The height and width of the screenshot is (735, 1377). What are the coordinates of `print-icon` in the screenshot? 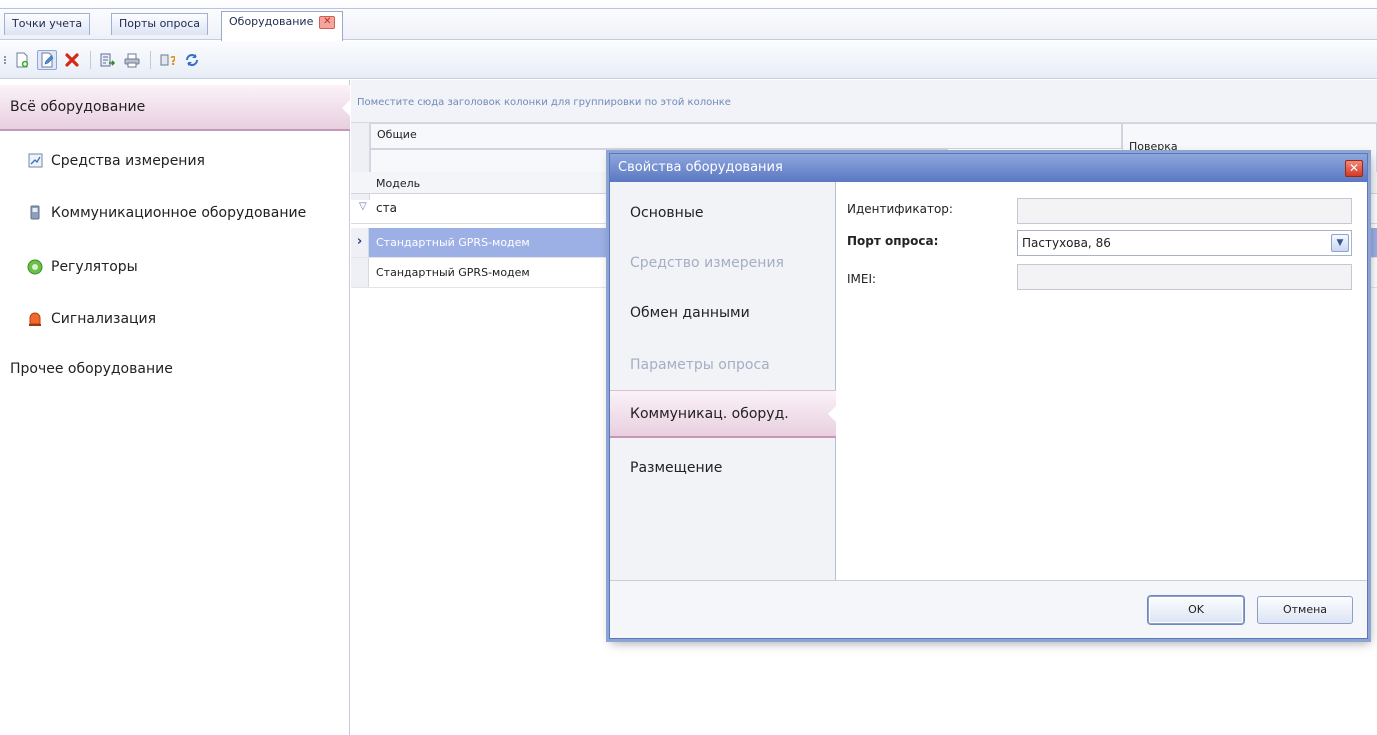 It's located at (132, 60).